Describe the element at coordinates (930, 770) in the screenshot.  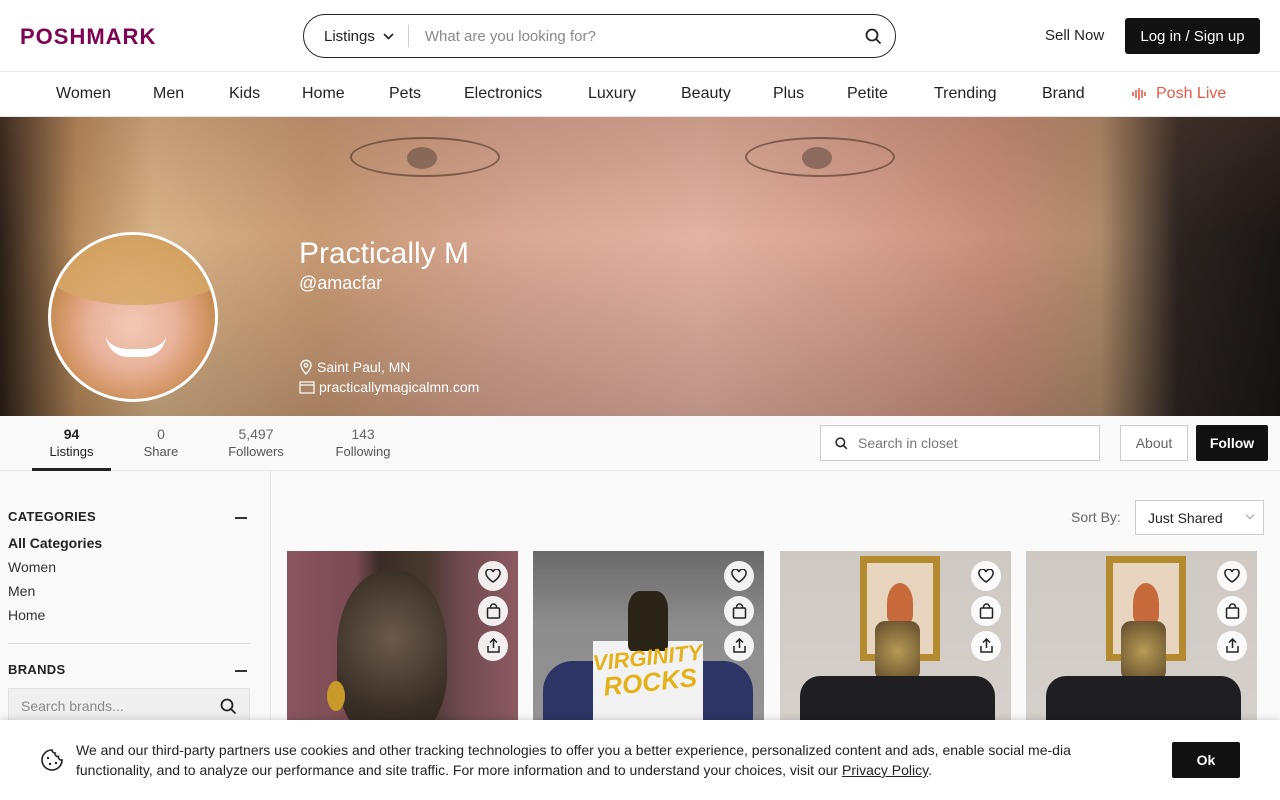
I see `cookie-message-suffix: .` at that location.